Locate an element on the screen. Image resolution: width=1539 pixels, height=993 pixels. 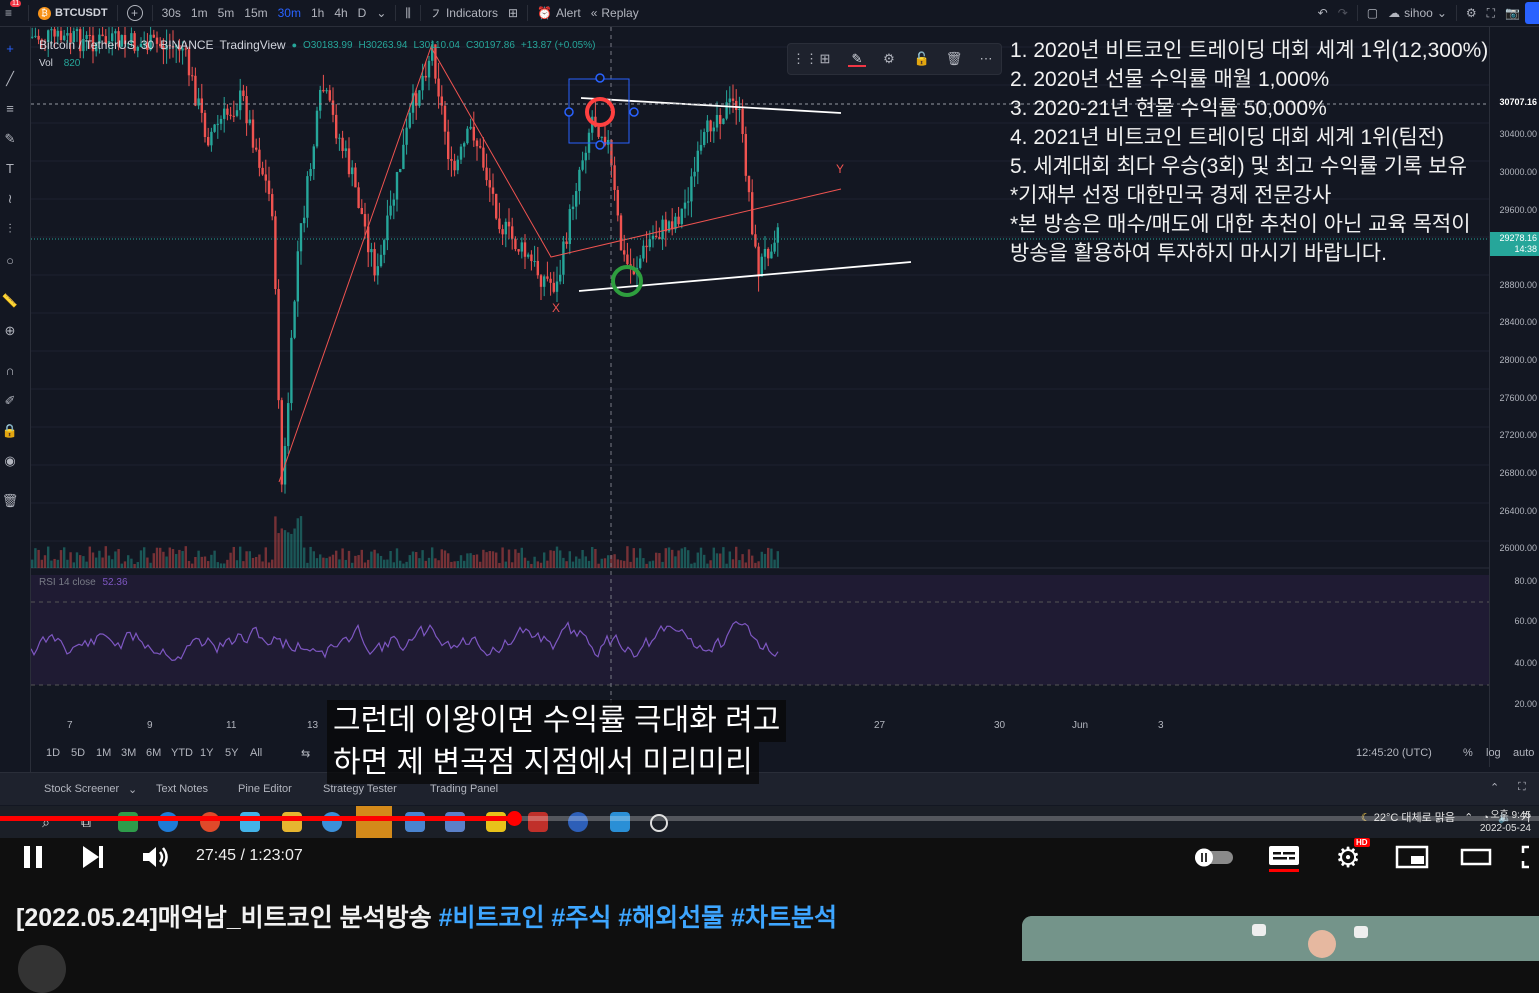
cloud-save-button: ☁ sihoo ⌄ is located at coordinates (1417, 13).